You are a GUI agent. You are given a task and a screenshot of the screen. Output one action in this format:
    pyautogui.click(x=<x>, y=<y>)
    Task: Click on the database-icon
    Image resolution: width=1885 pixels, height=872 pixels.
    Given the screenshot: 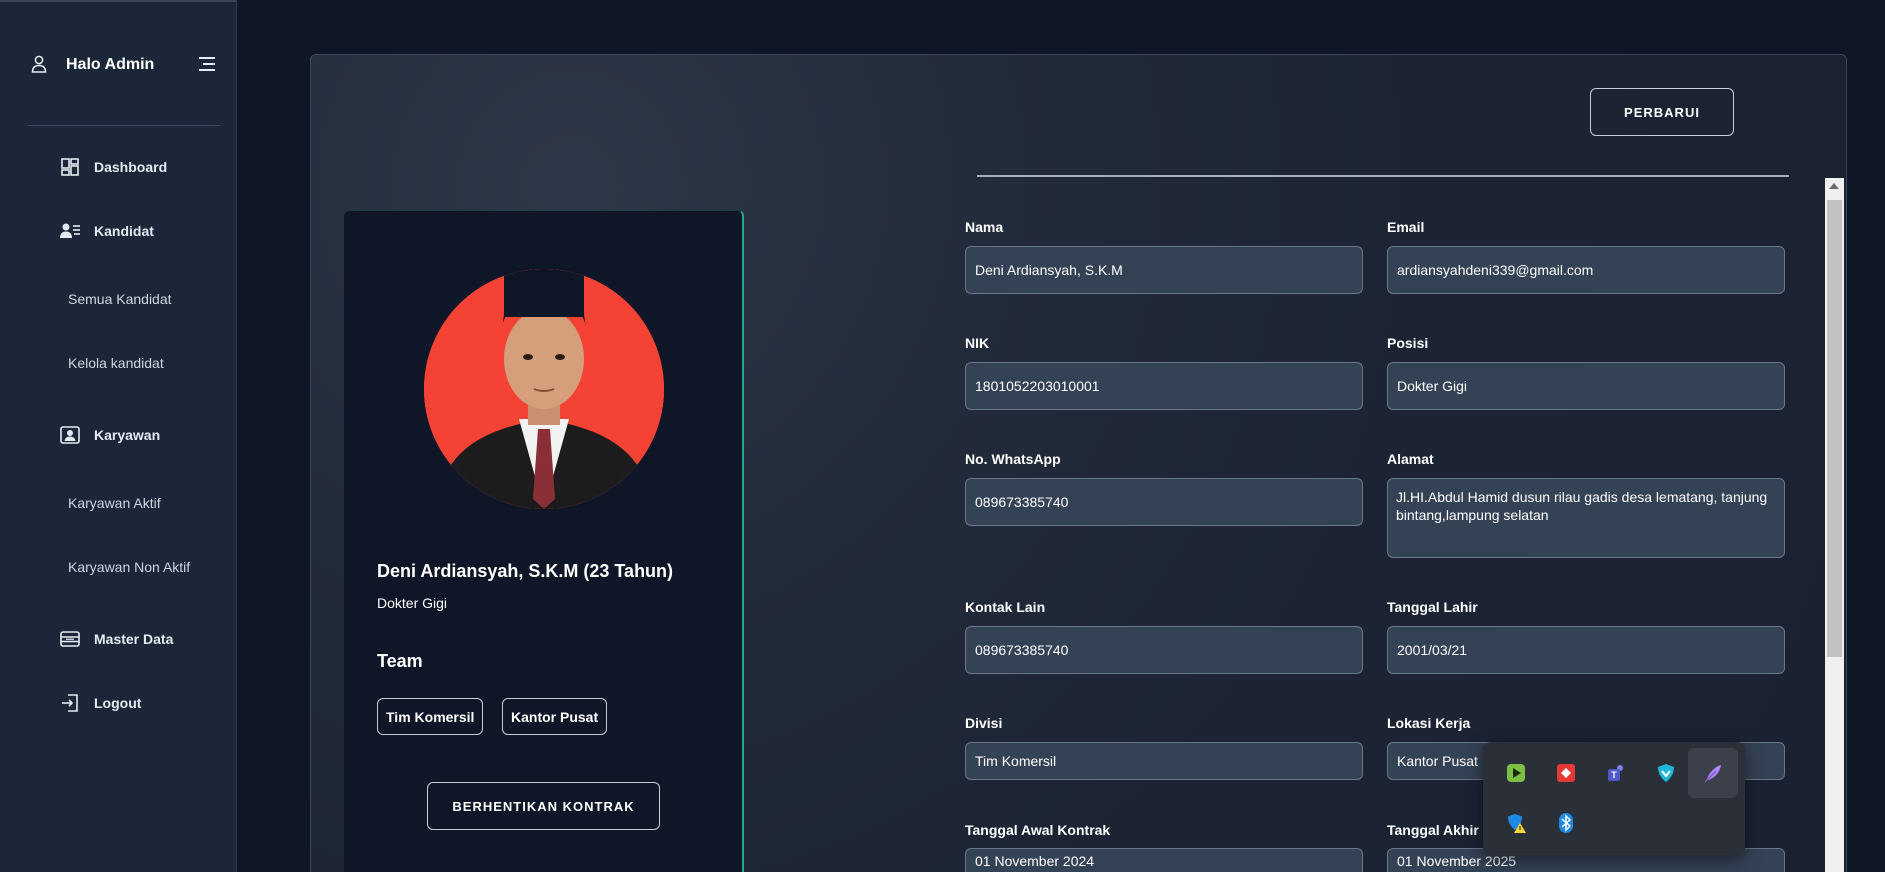 What is the action you would take?
    pyautogui.click(x=70, y=639)
    